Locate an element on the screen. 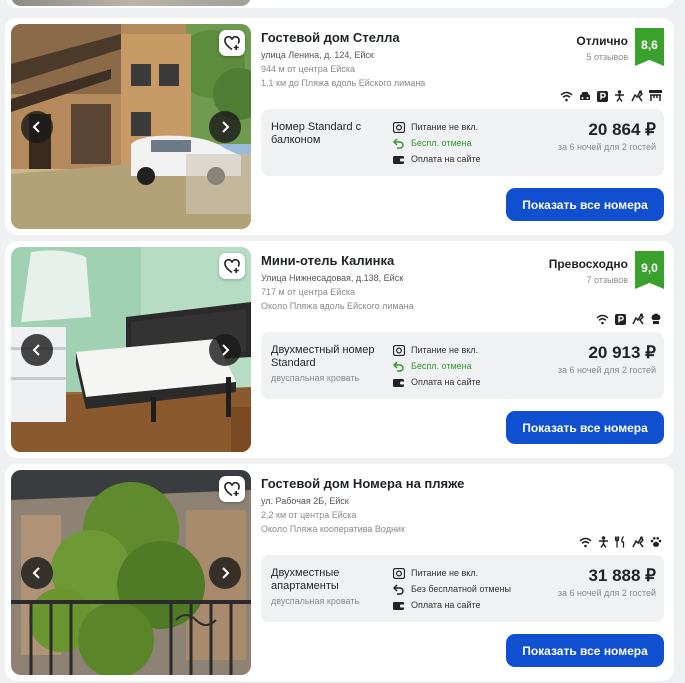  room-name: Номер Standard с балконом is located at coordinates (328, 134).